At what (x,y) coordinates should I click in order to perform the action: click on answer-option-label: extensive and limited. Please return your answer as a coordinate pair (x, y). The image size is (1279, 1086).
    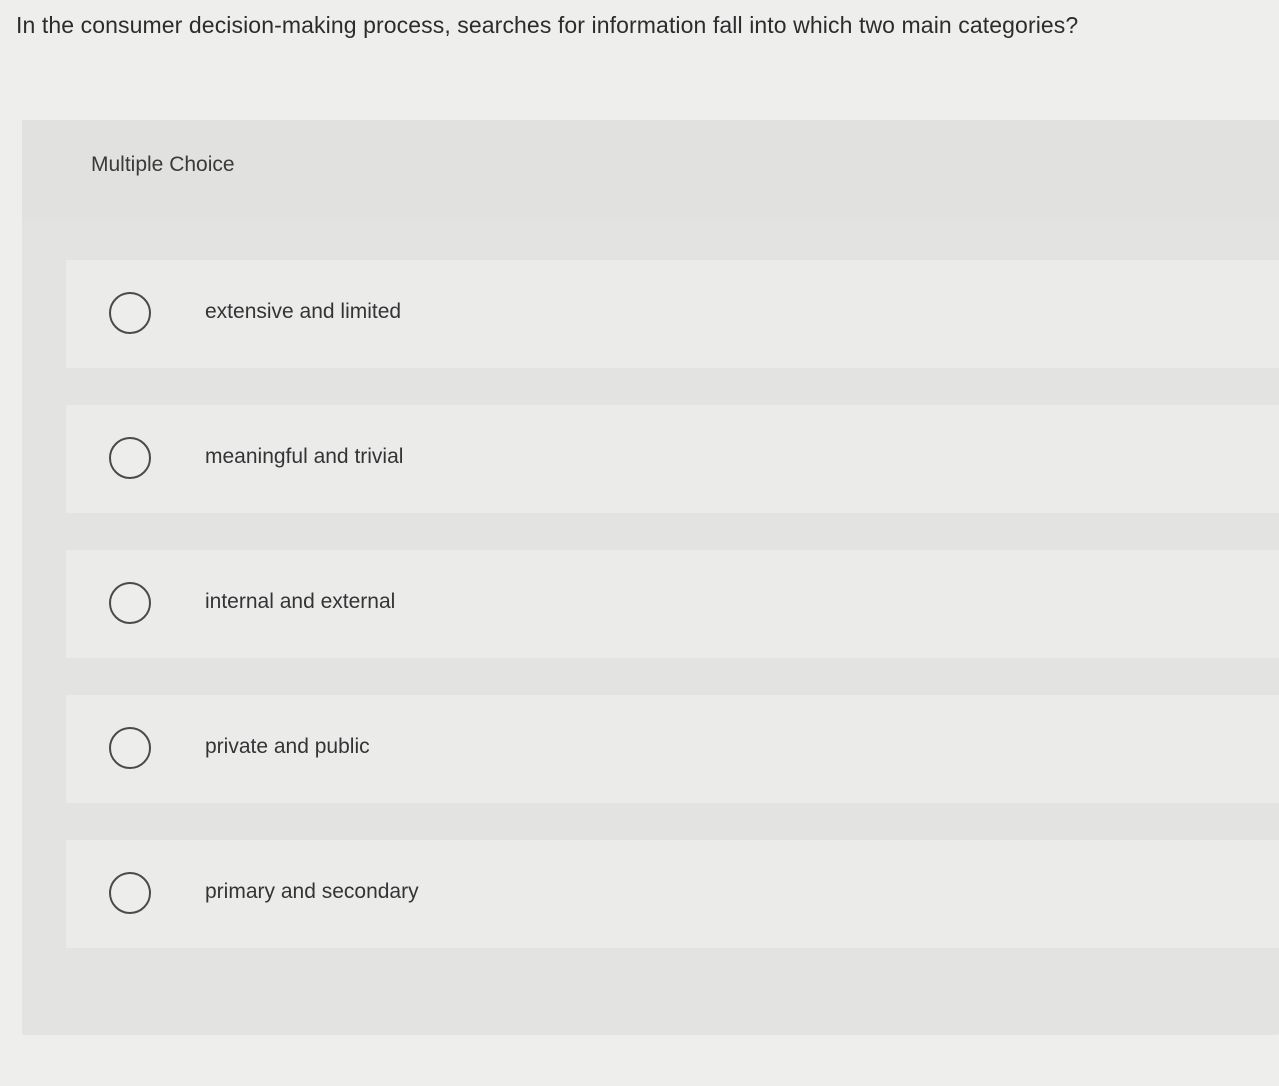
    Looking at the image, I should click on (303, 311).